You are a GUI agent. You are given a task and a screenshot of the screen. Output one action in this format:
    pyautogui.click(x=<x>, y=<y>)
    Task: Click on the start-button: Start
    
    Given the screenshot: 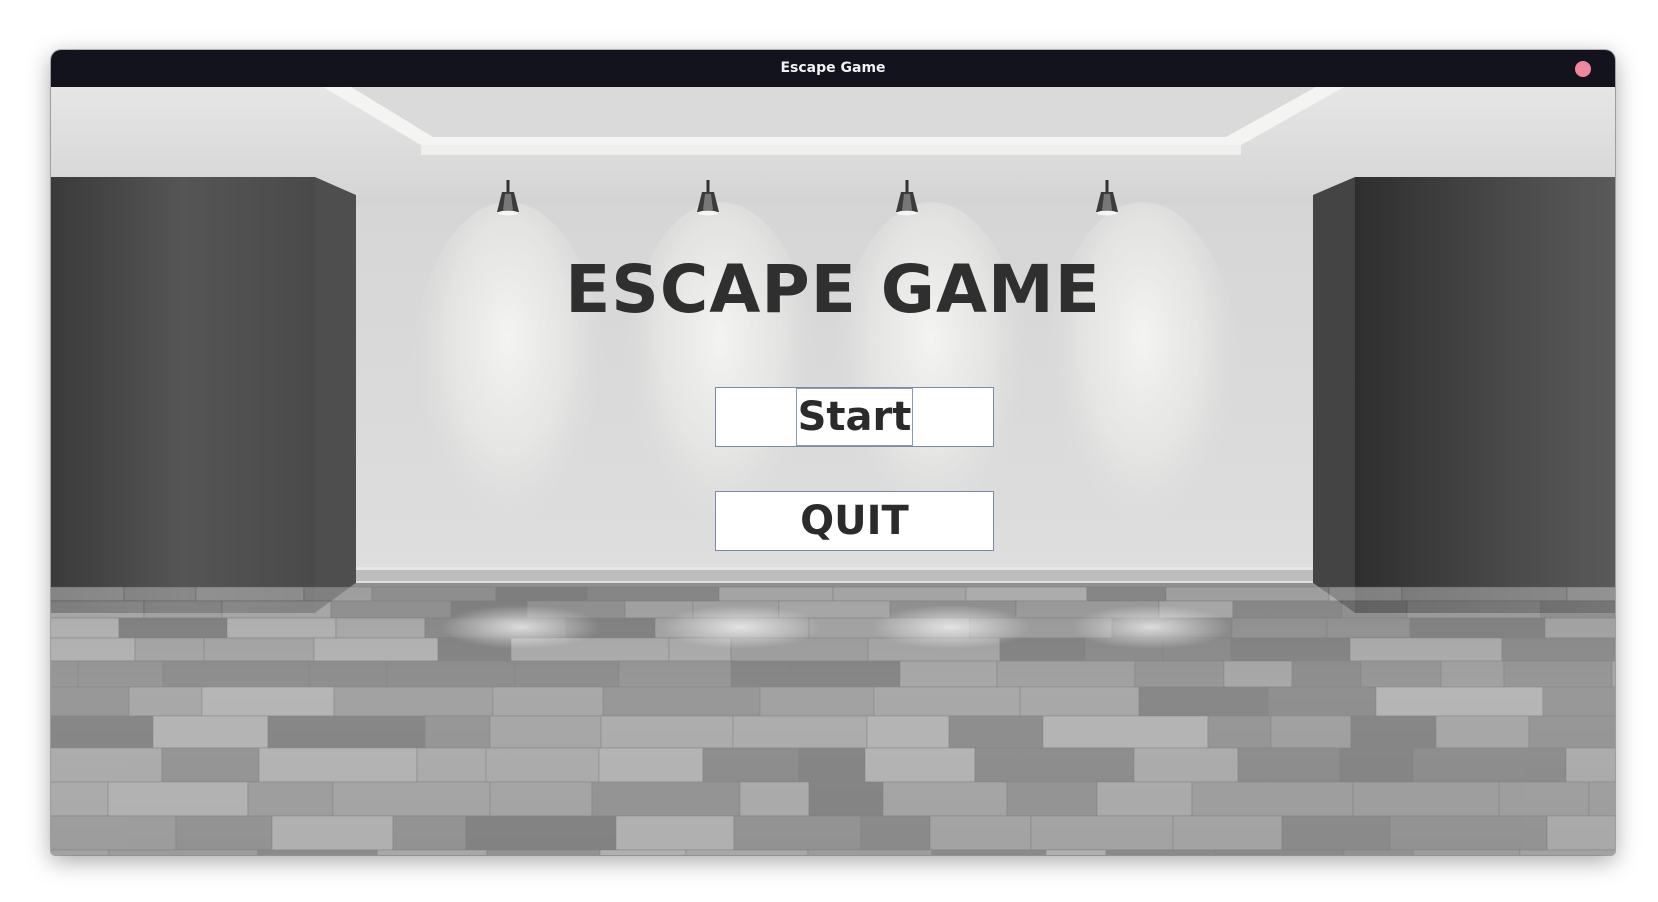 What is the action you would take?
    pyautogui.click(x=854, y=417)
    